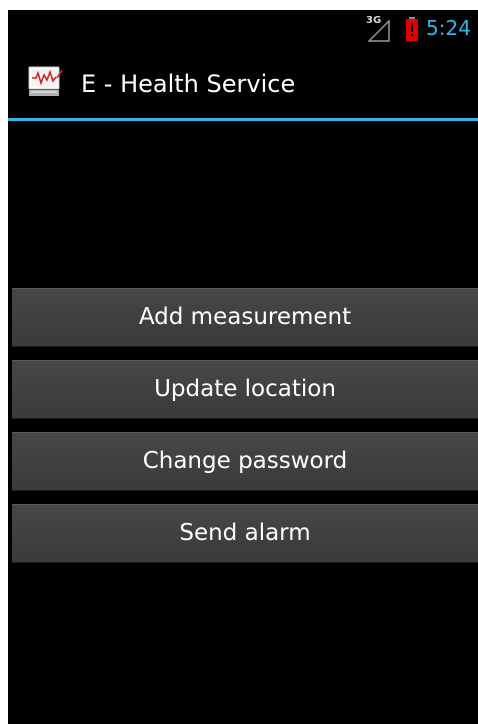 The height and width of the screenshot is (724, 478). What do you see at coordinates (245, 533) in the screenshot?
I see `send-alarm-button: Send alarm` at bounding box center [245, 533].